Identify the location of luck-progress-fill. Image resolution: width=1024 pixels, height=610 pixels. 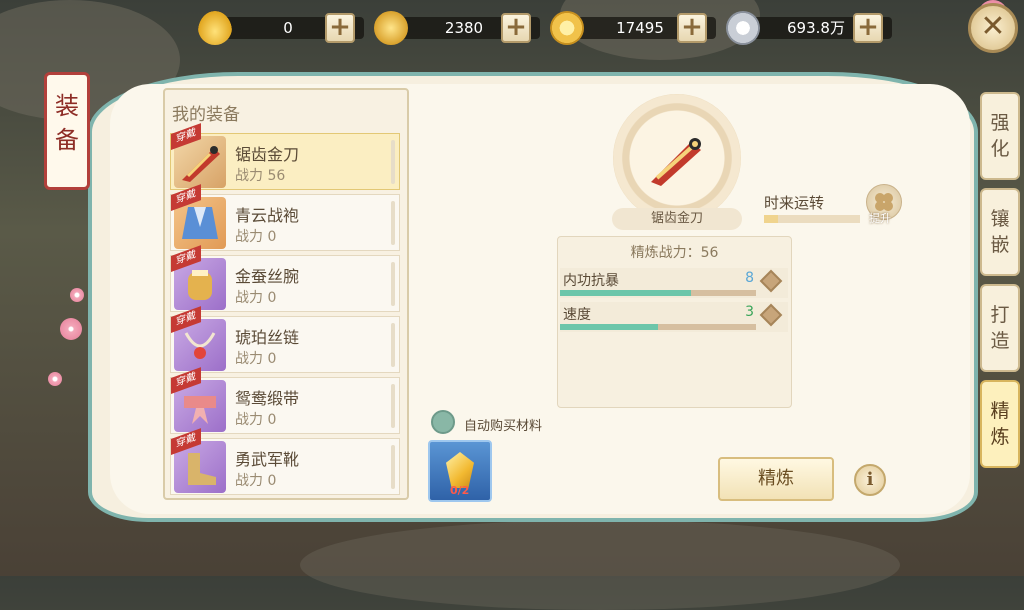
(771, 219).